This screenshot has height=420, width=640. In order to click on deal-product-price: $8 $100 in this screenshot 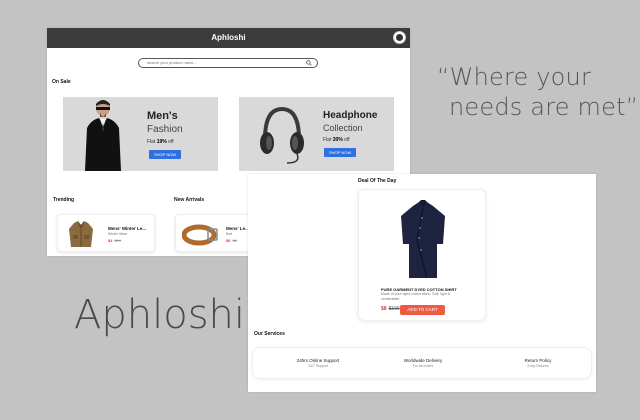, I will do `click(390, 309)`.